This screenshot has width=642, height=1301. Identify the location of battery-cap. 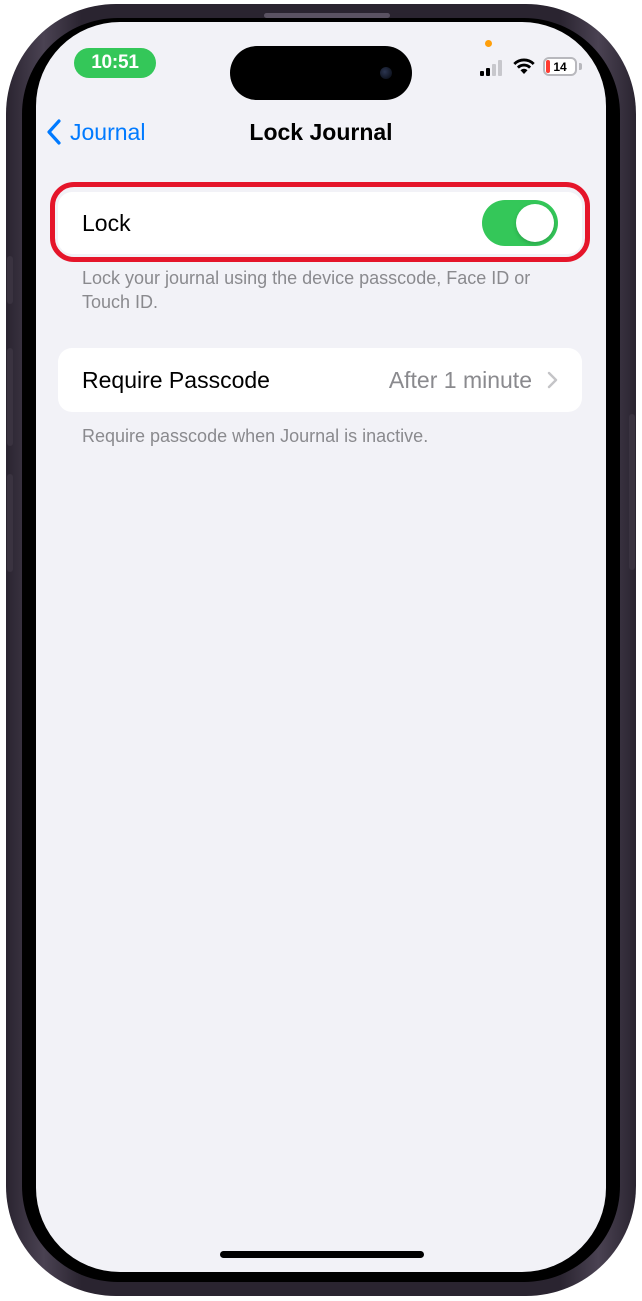
(580, 66).